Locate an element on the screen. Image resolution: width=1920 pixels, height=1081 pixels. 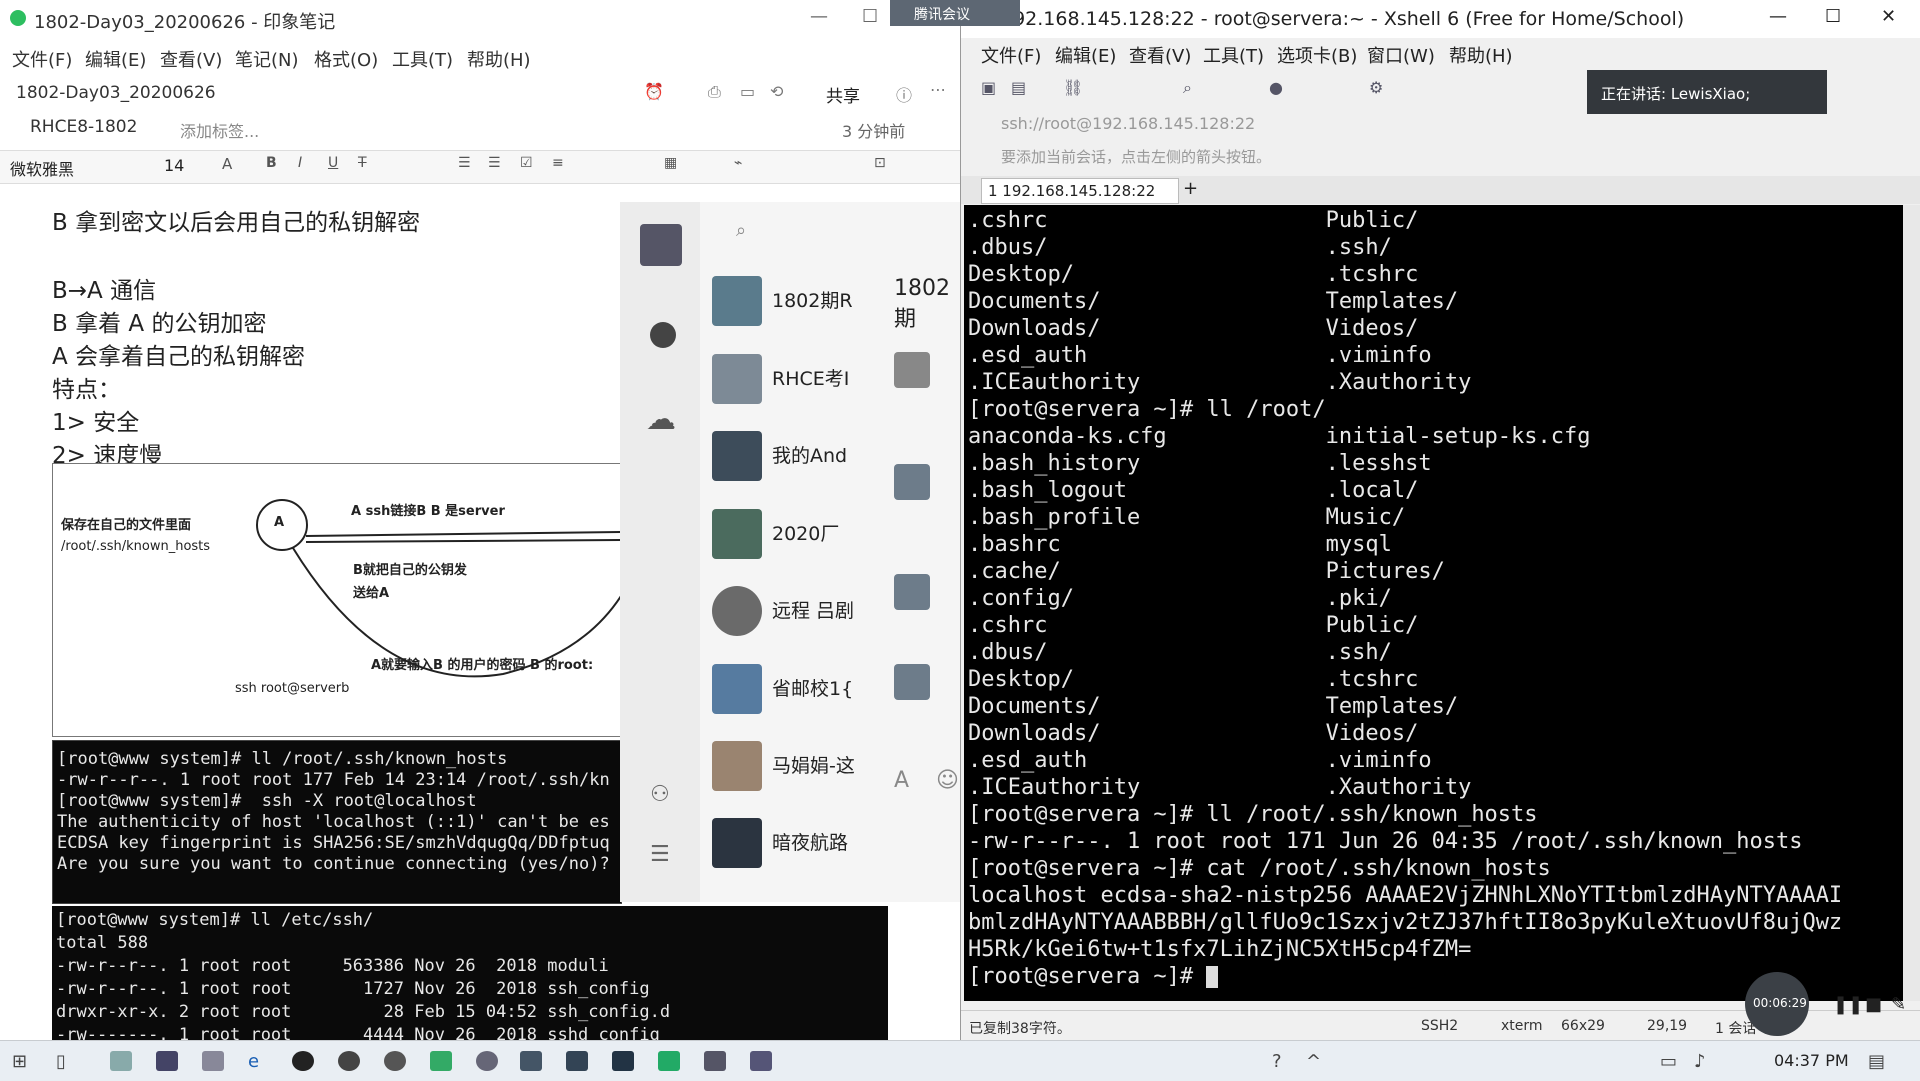
bold-icon: B is located at coordinates (271, 163).